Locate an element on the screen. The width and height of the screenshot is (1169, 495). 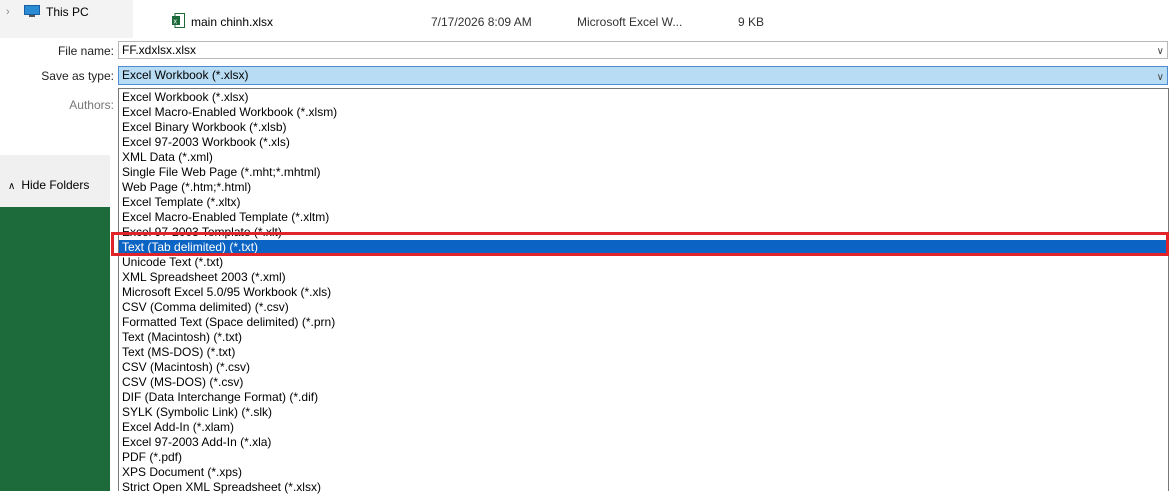
dropdown-option: CSV (Comma delimited) (*.csv) is located at coordinates (205, 307).